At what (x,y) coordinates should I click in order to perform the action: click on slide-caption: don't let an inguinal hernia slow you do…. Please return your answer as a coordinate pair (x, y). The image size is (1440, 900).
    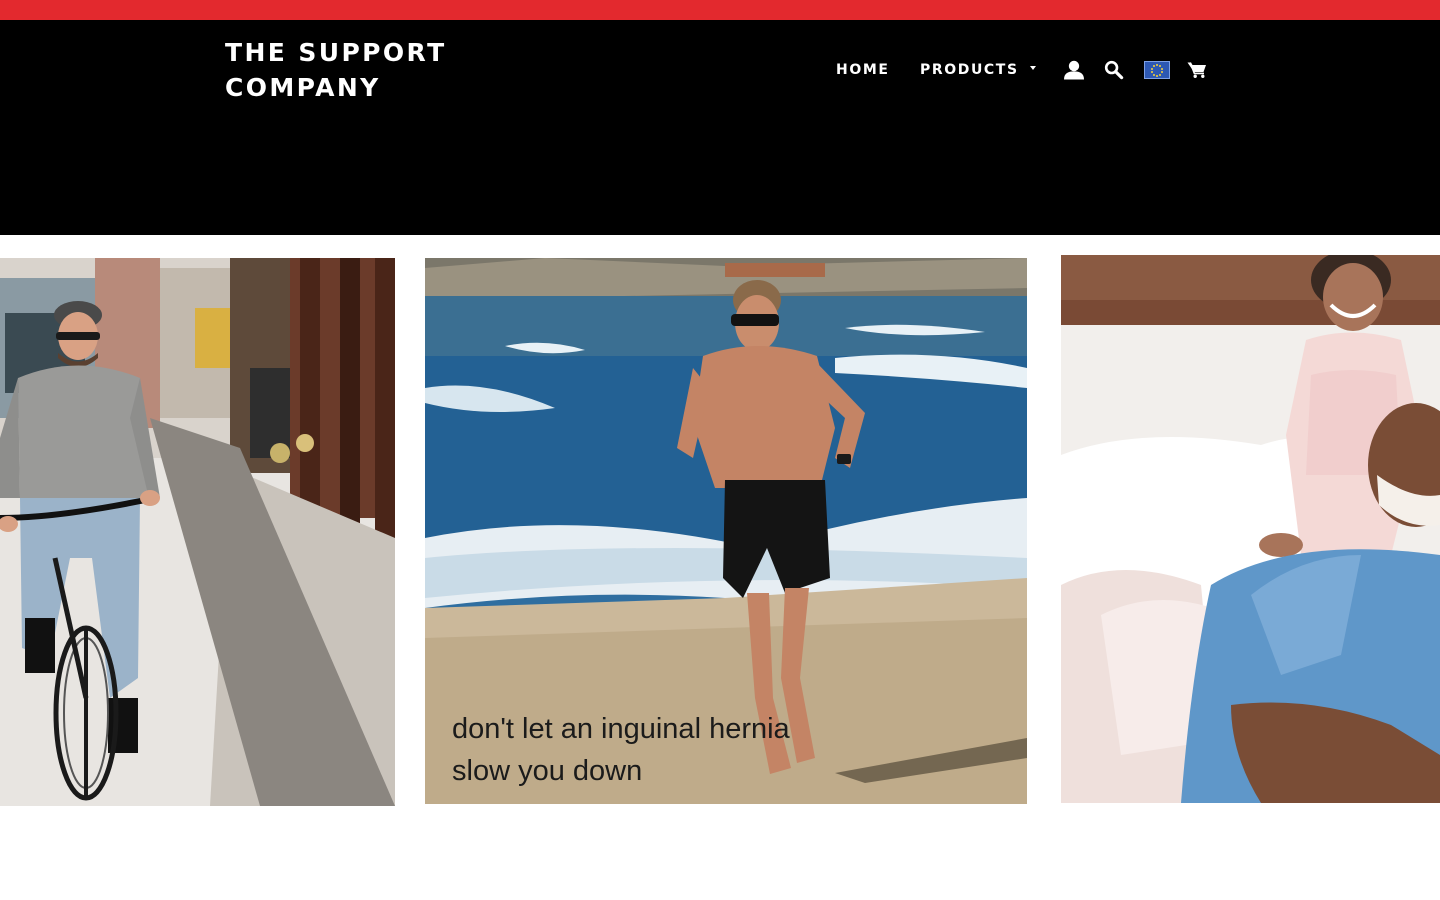
    Looking at the image, I should click on (621, 750).